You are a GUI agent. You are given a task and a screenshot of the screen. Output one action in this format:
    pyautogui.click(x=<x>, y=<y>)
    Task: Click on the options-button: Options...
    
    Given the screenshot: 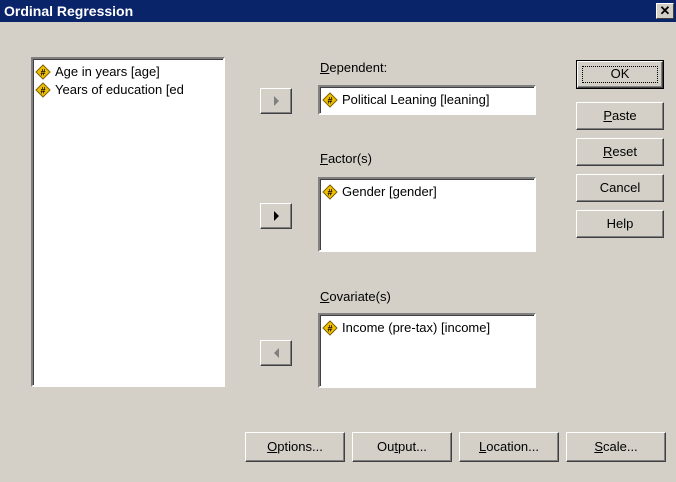 What is the action you would take?
    pyautogui.click(x=295, y=447)
    